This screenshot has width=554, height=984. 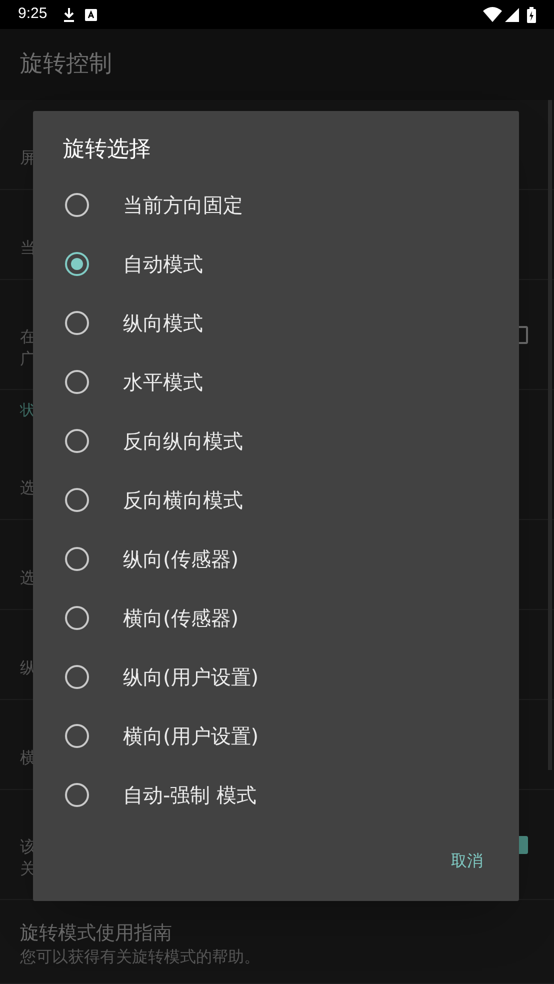 What do you see at coordinates (96, 933) in the screenshot?
I see `setting-title: 旋转模式使用指南` at bounding box center [96, 933].